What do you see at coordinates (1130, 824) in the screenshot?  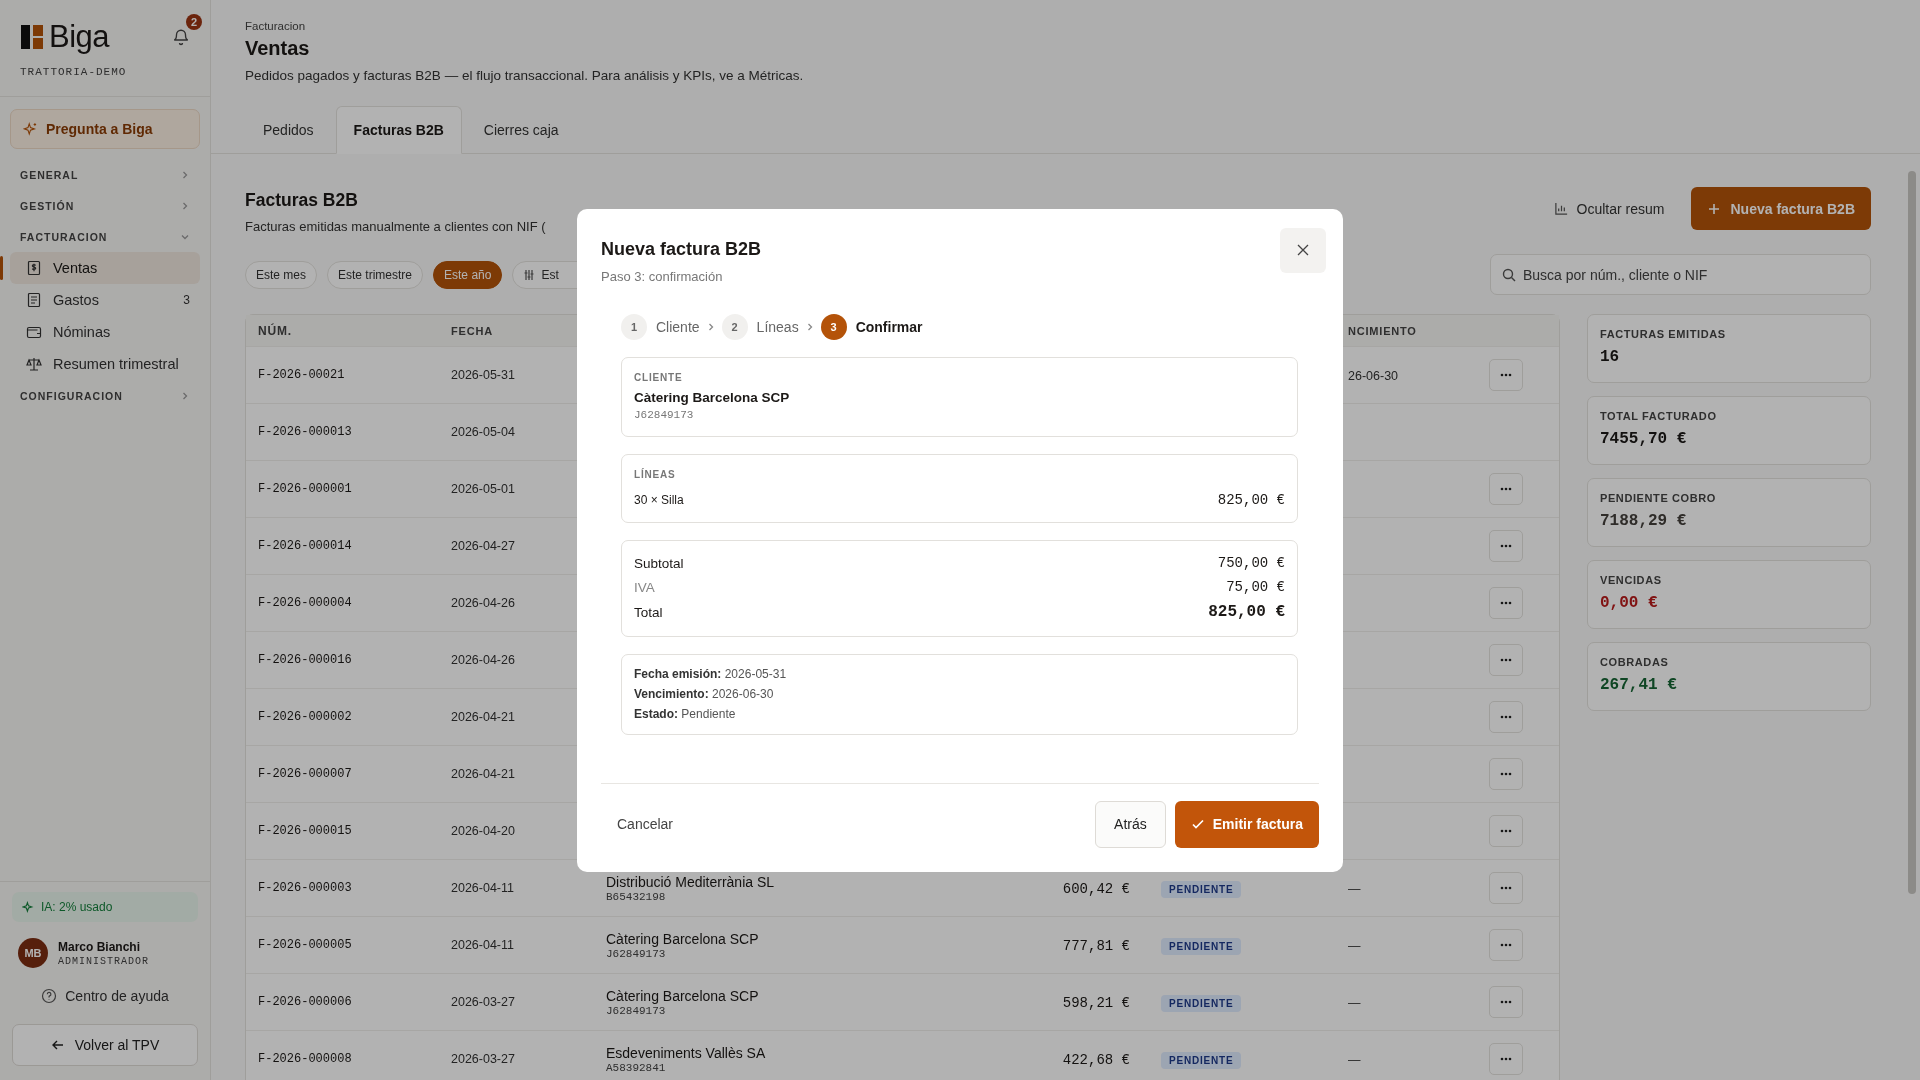 I see `back-button: Atrás` at bounding box center [1130, 824].